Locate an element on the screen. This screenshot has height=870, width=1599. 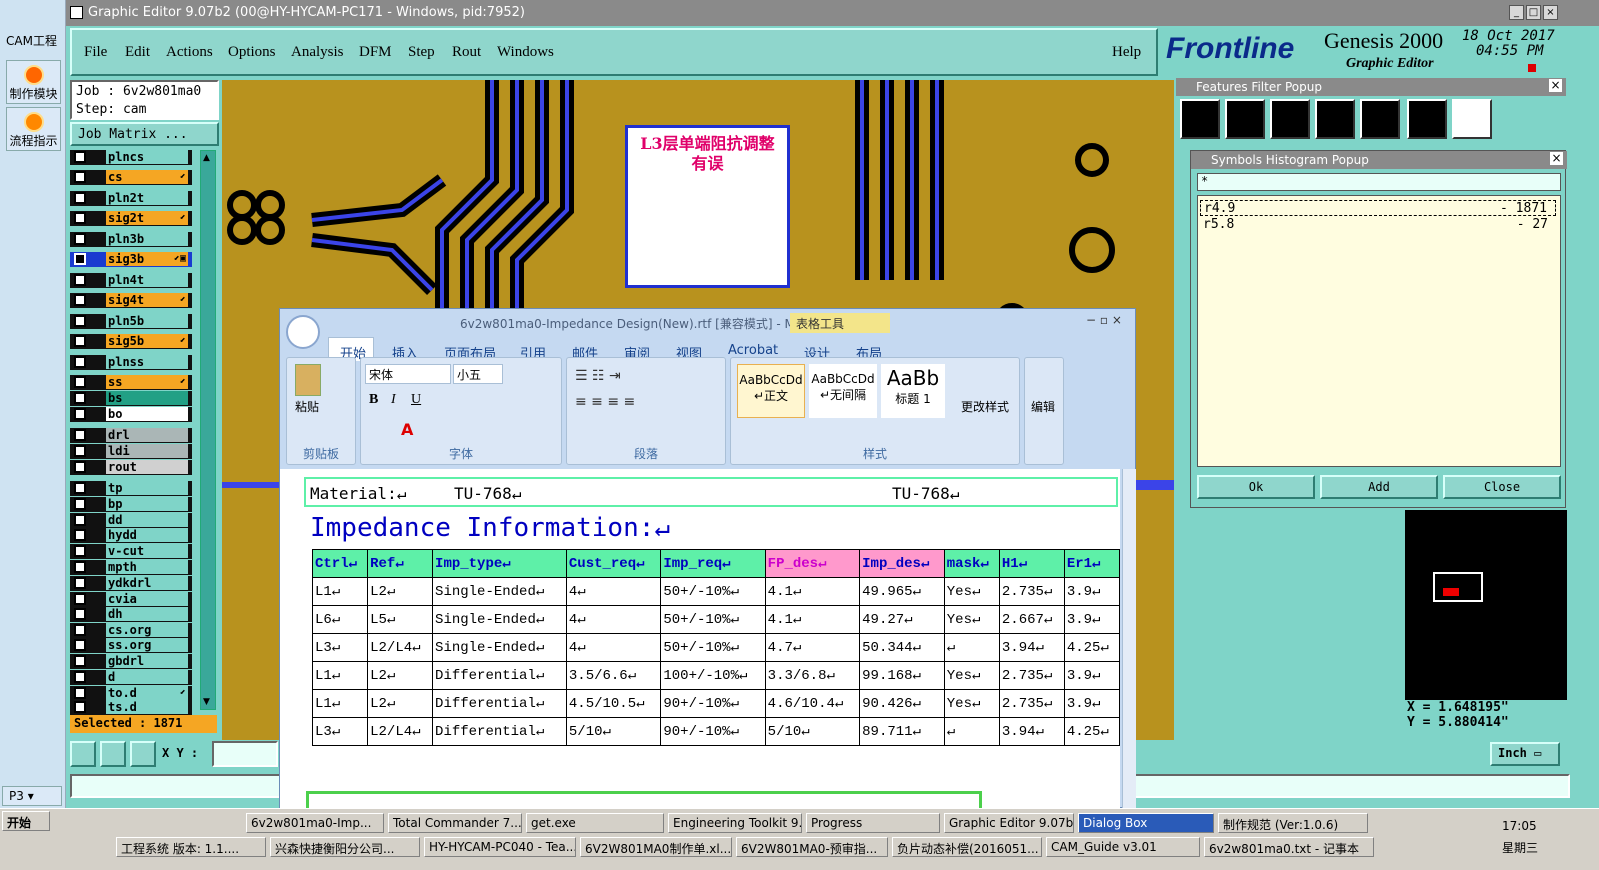
layer-name: bp is located at coordinates (147, 504).